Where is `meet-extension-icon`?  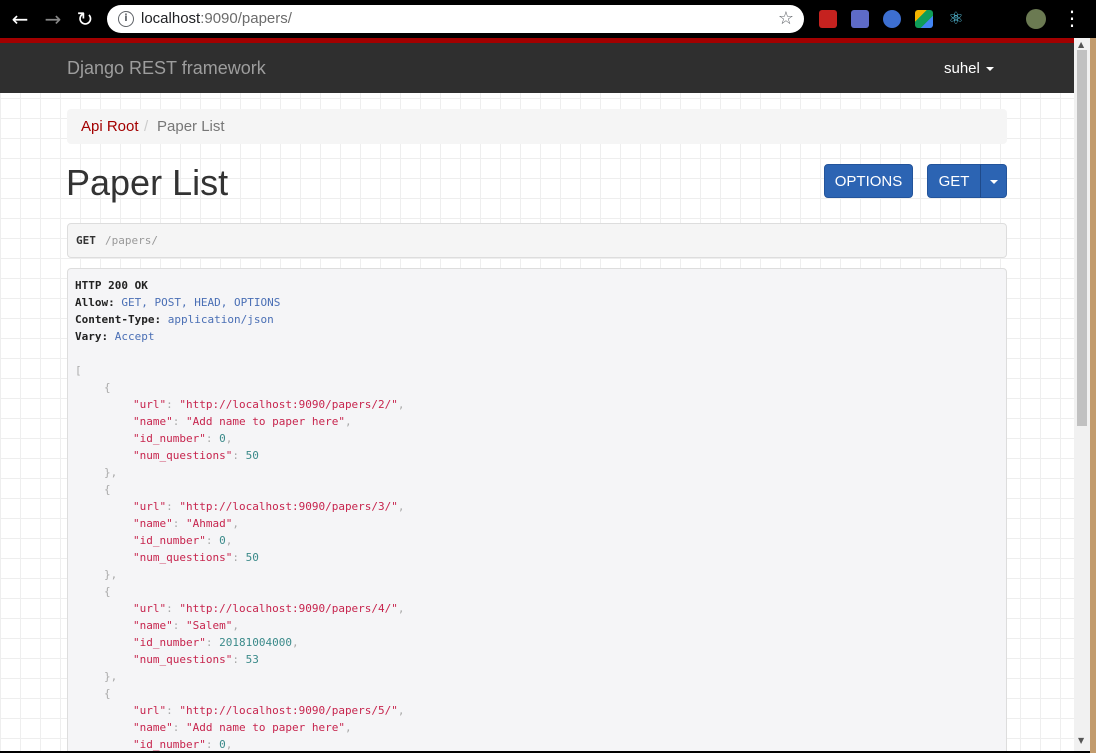
meet-extension-icon is located at coordinates (892, 19).